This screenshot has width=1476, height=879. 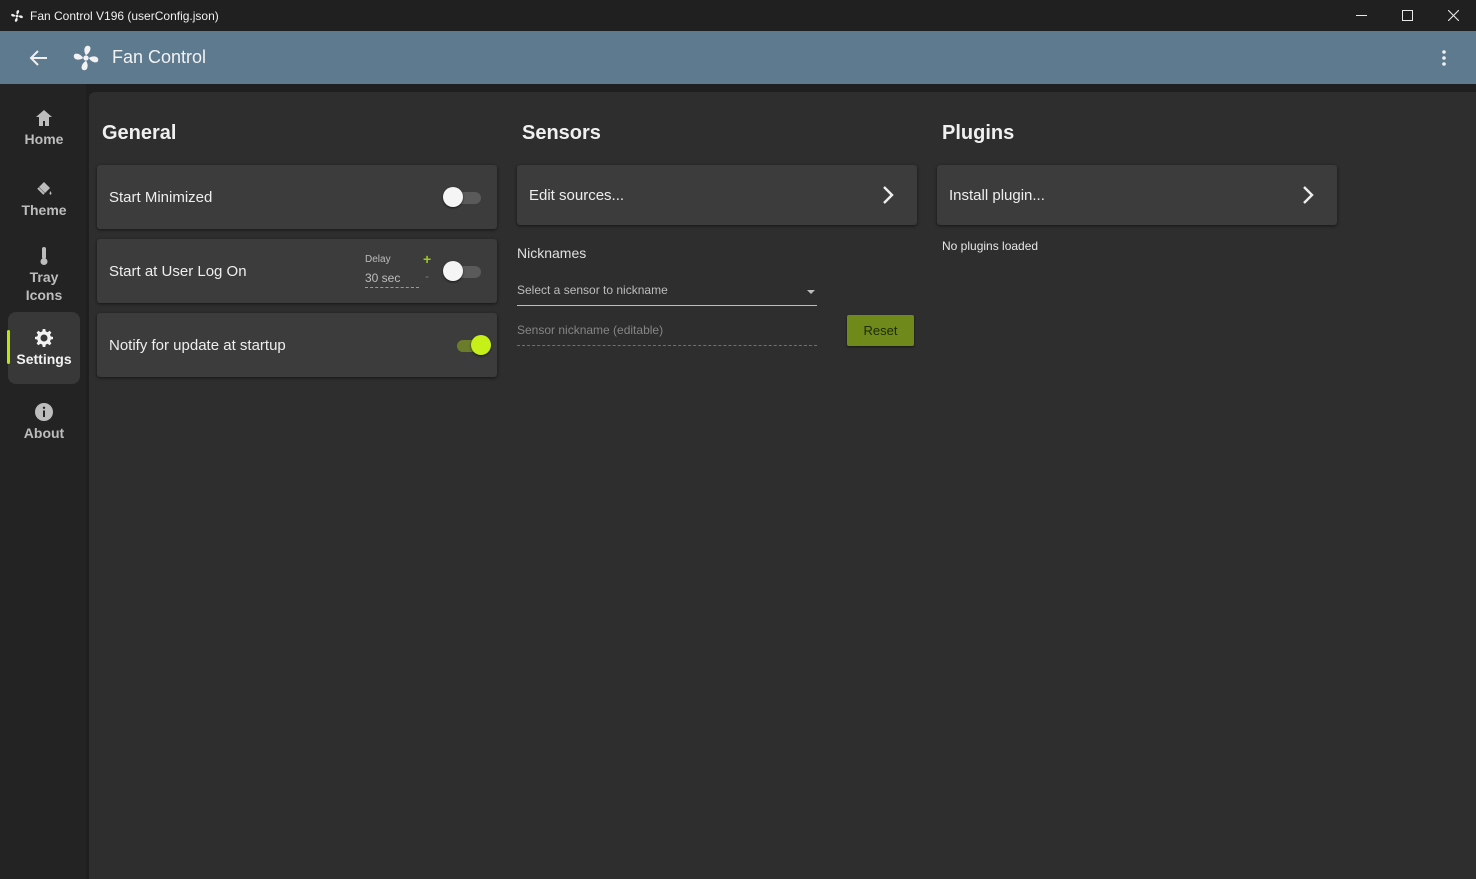 What do you see at coordinates (427, 276) in the screenshot?
I see `delay-decrease-button: -` at bounding box center [427, 276].